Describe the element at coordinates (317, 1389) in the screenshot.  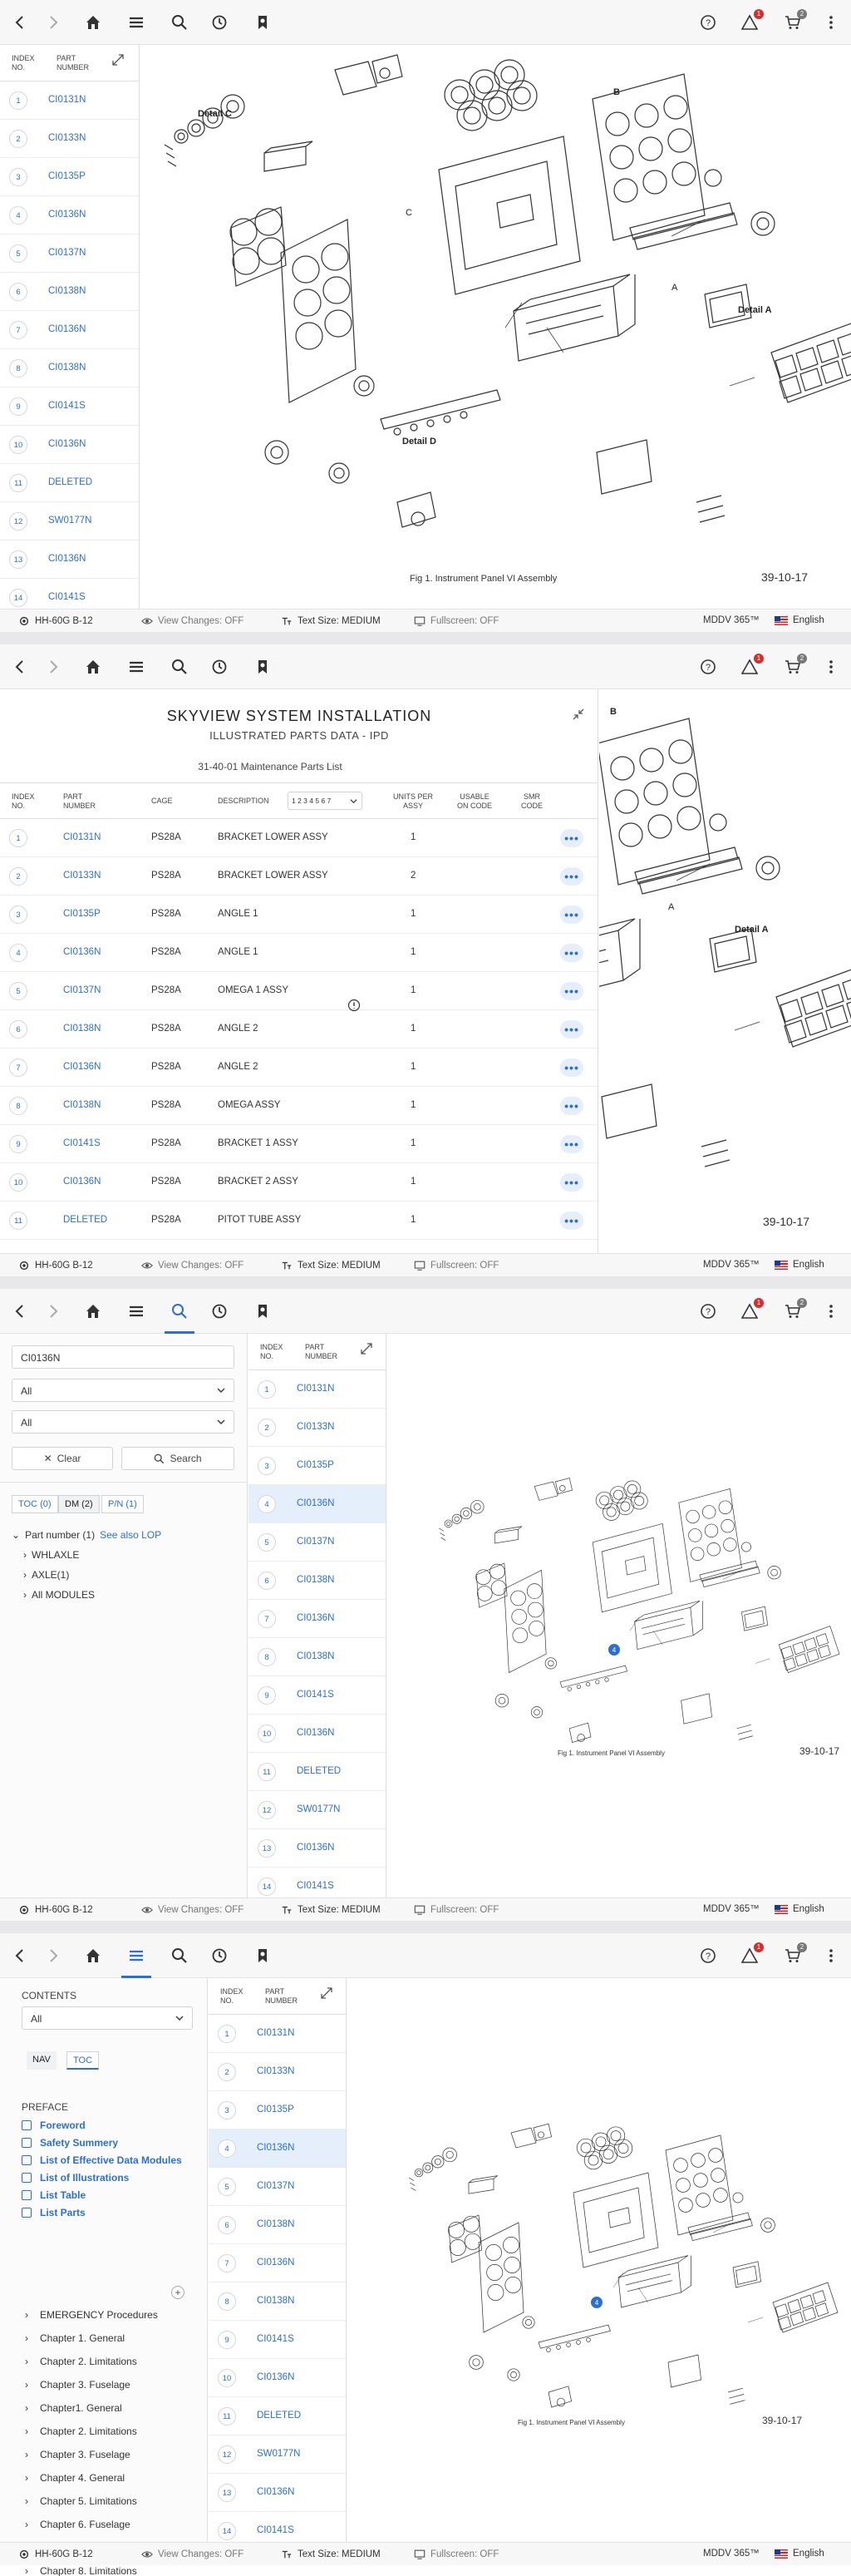
I see `table-row: 1 CI0131N` at that location.